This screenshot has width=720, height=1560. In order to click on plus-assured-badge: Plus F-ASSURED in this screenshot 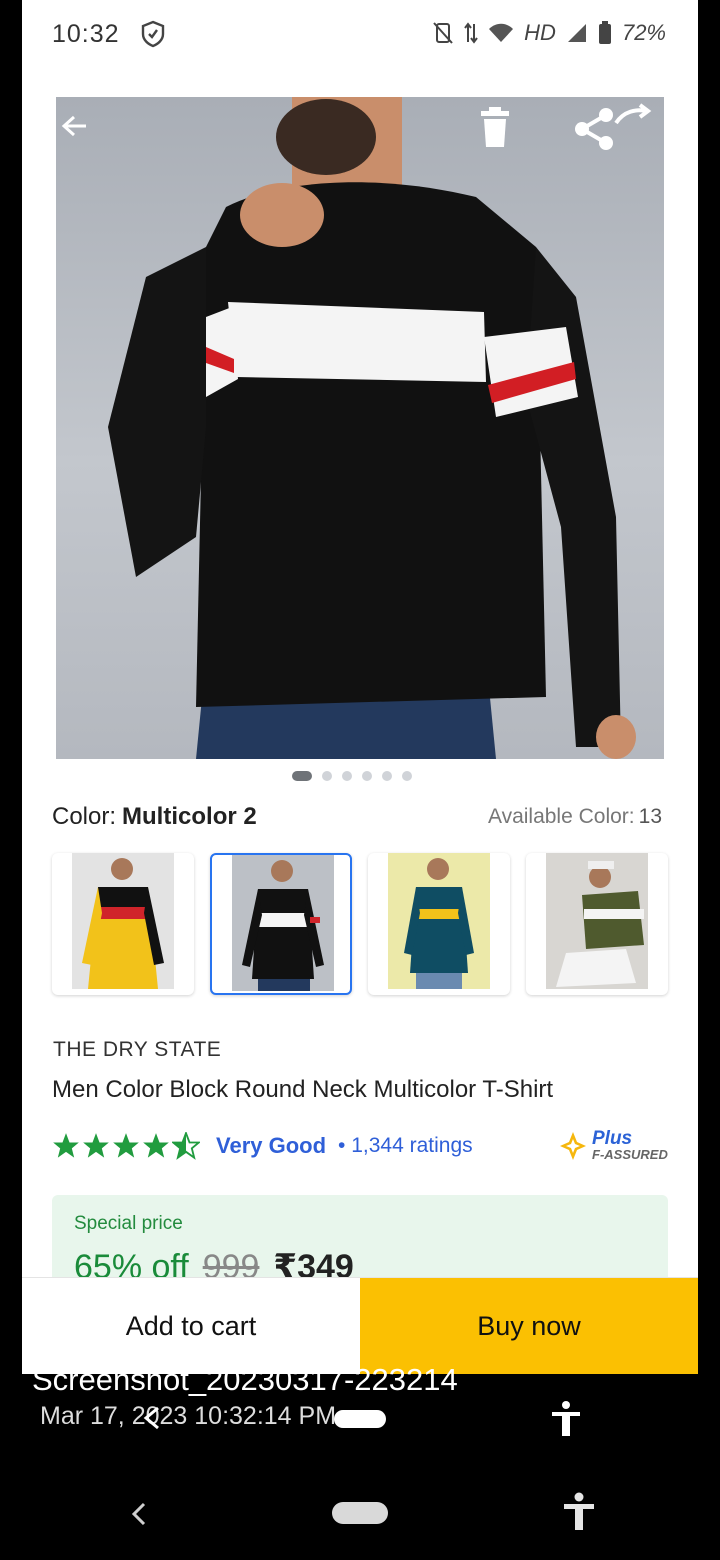, I will do `click(613, 1146)`.